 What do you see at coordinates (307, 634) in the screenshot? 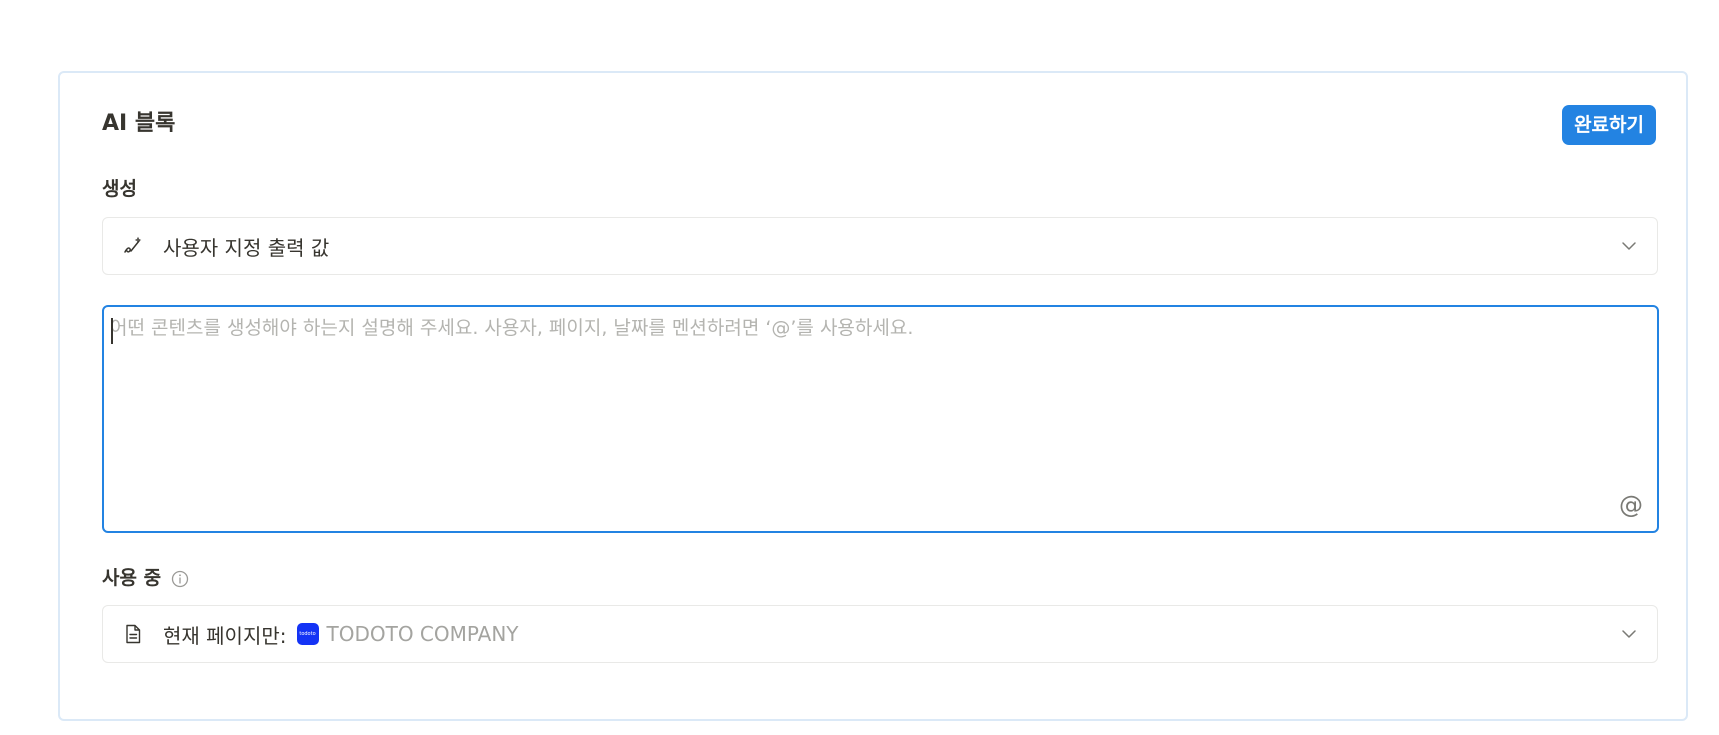
I see `page-logo: todoto` at bounding box center [307, 634].